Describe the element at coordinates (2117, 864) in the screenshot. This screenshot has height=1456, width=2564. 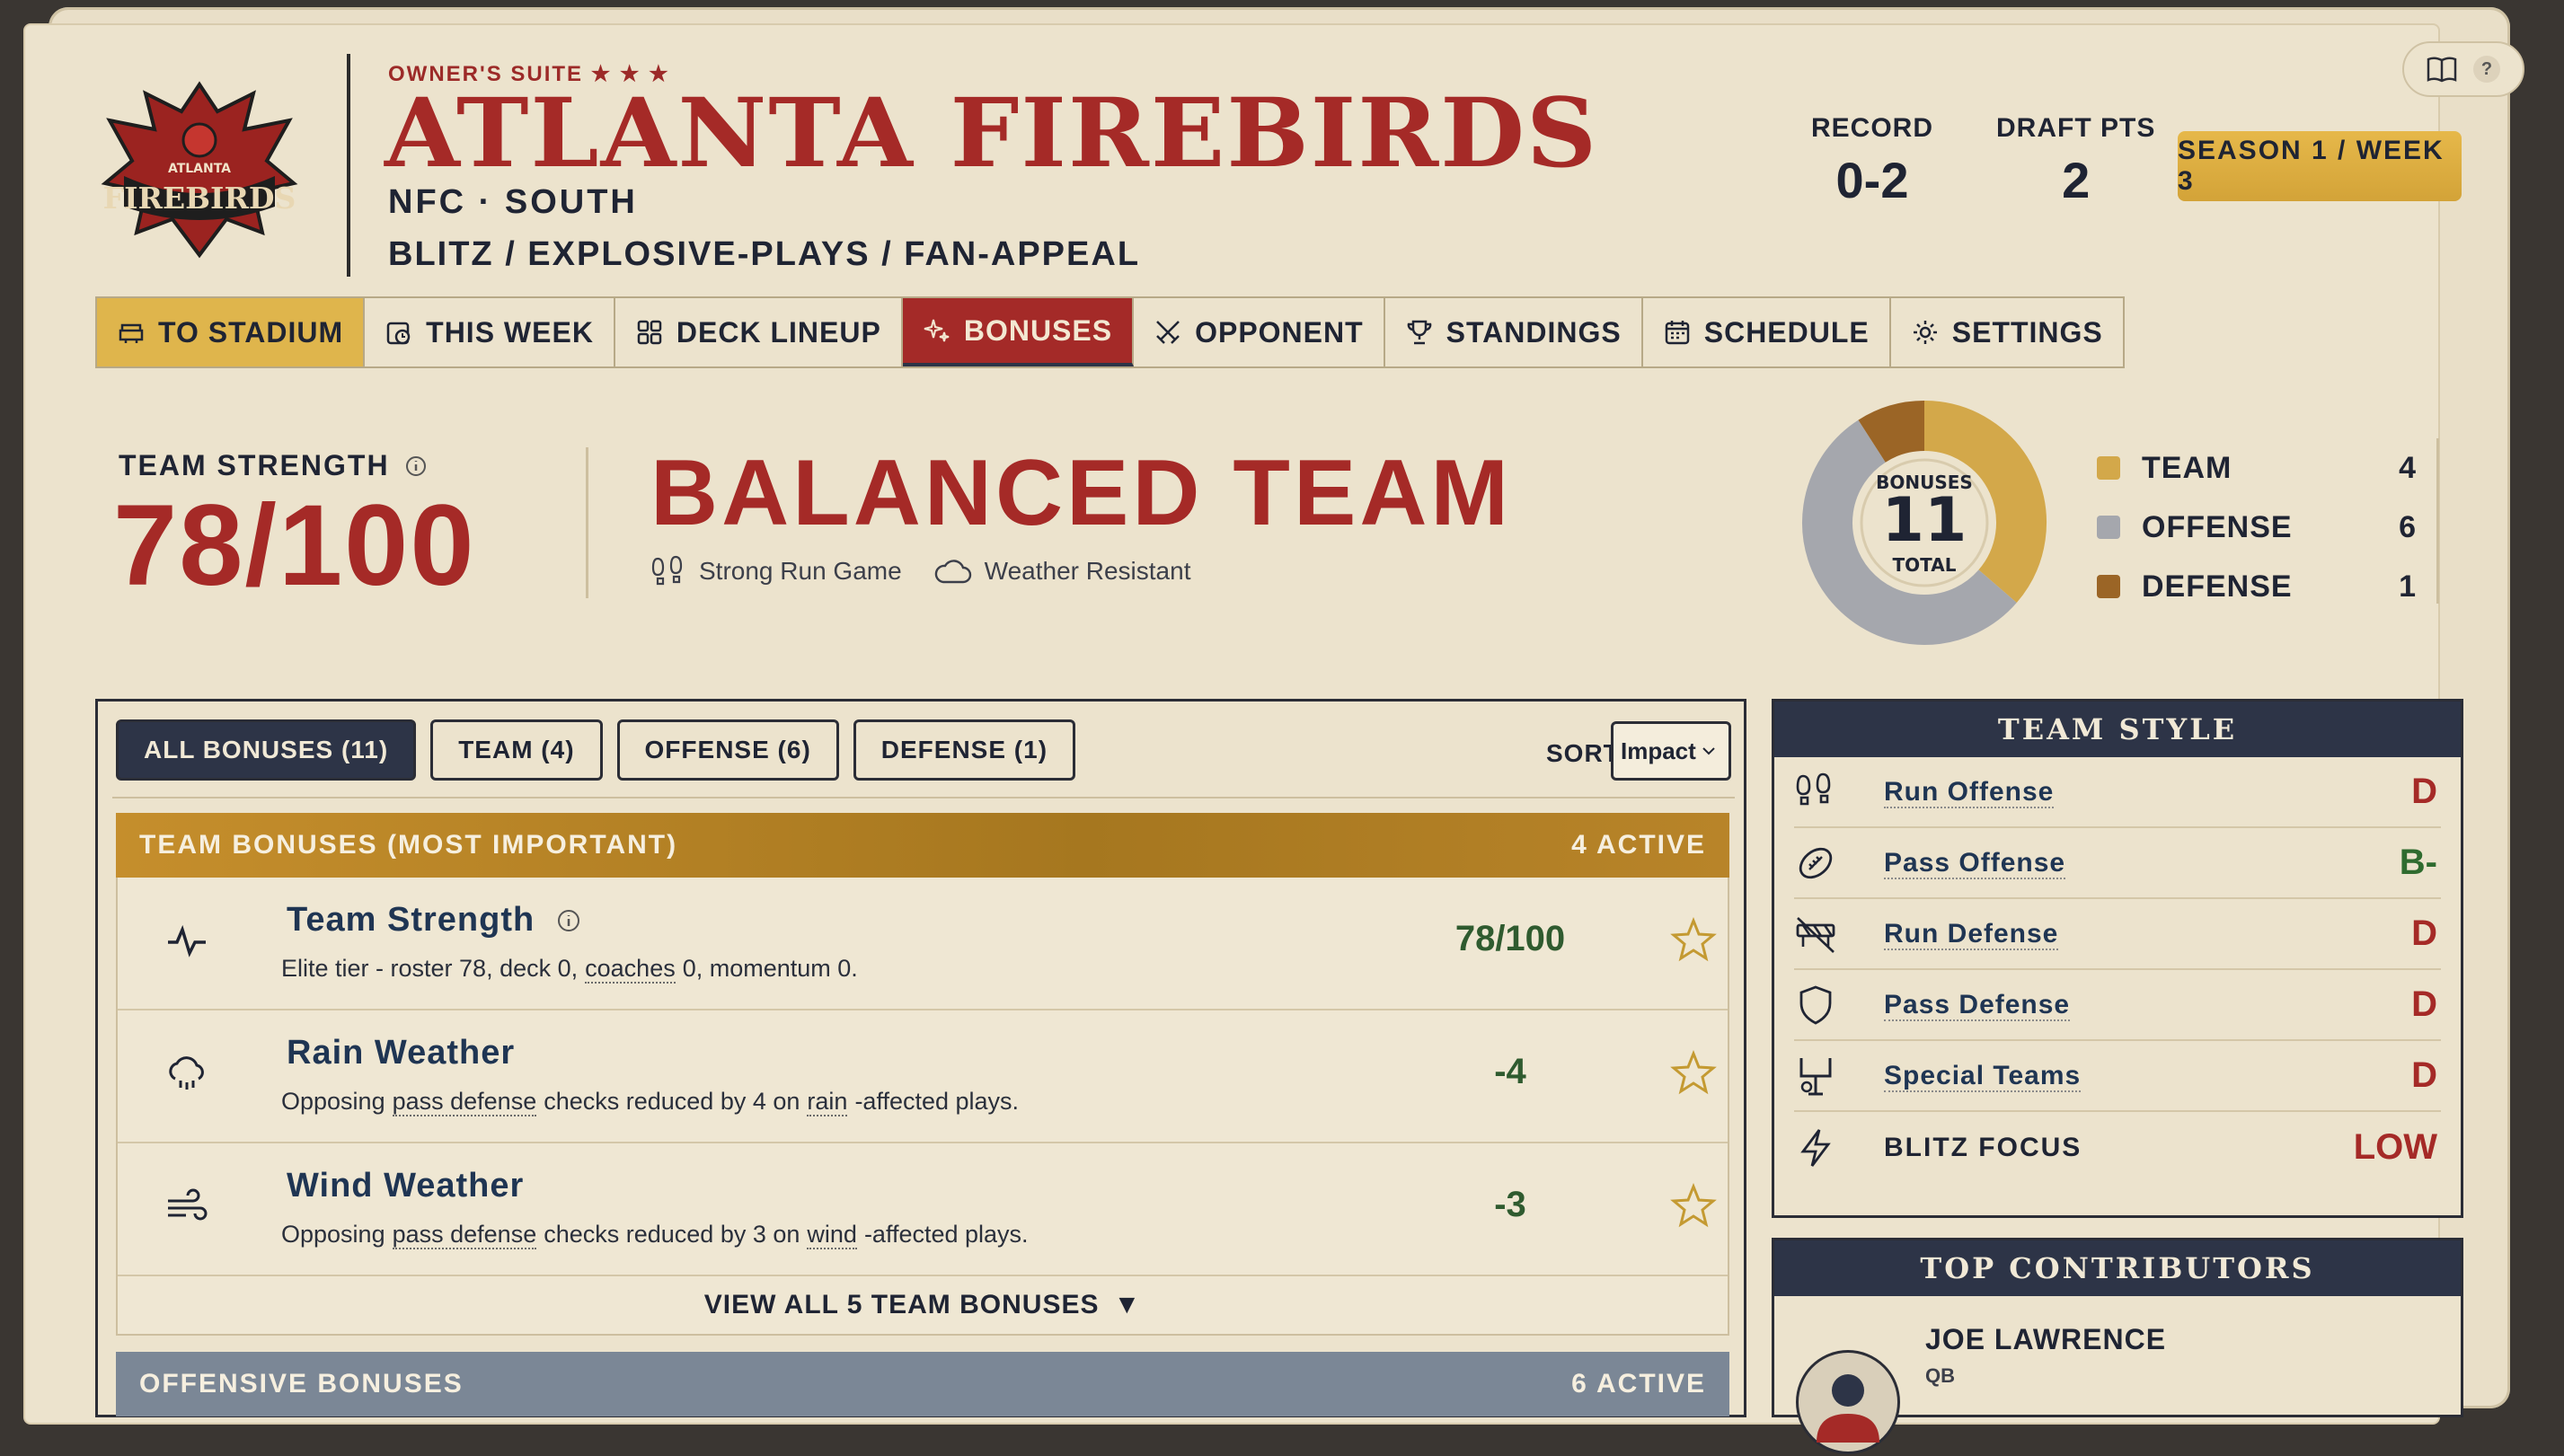
I see `style-row-pass-offense: Pass Offense B-` at that location.